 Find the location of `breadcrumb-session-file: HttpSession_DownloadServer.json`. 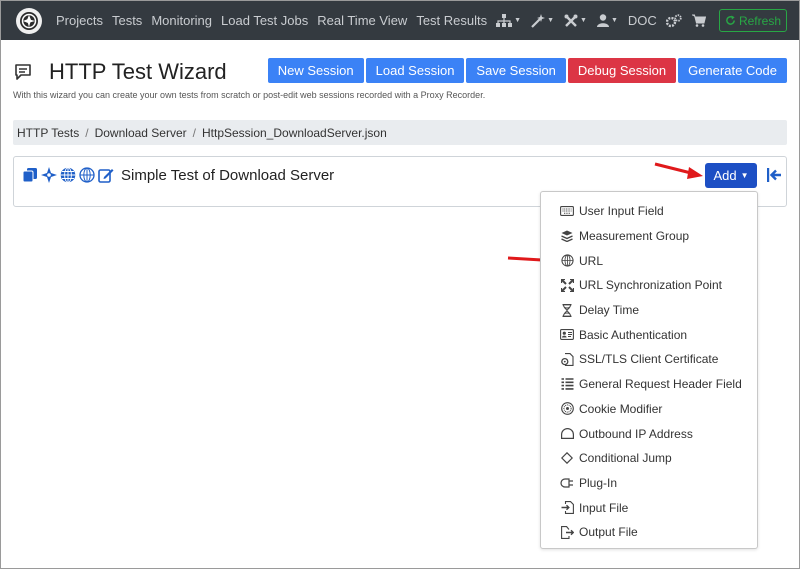

breadcrumb-session-file: HttpSession_DownloadServer.json is located at coordinates (294, 132).